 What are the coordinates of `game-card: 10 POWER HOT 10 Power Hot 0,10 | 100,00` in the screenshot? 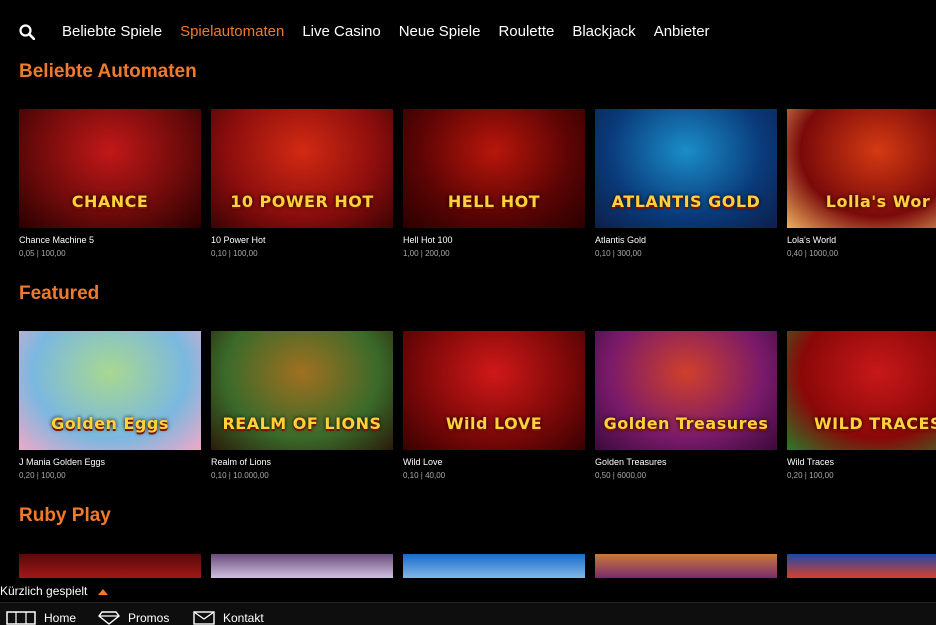 It's located at (302, 183).